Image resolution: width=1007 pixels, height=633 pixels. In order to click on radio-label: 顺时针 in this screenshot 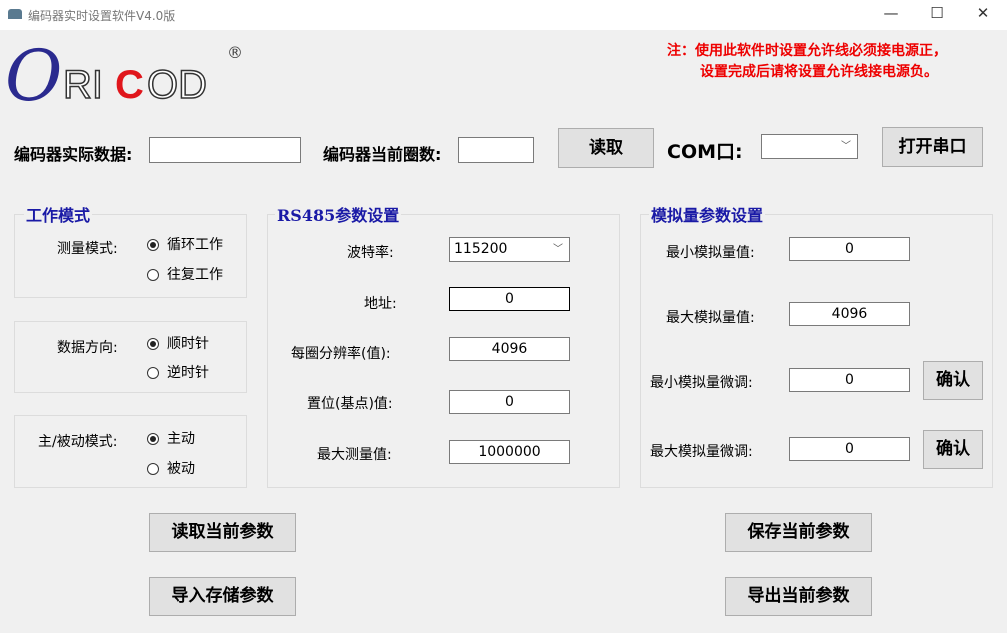, I will do `click(188, 344)`.